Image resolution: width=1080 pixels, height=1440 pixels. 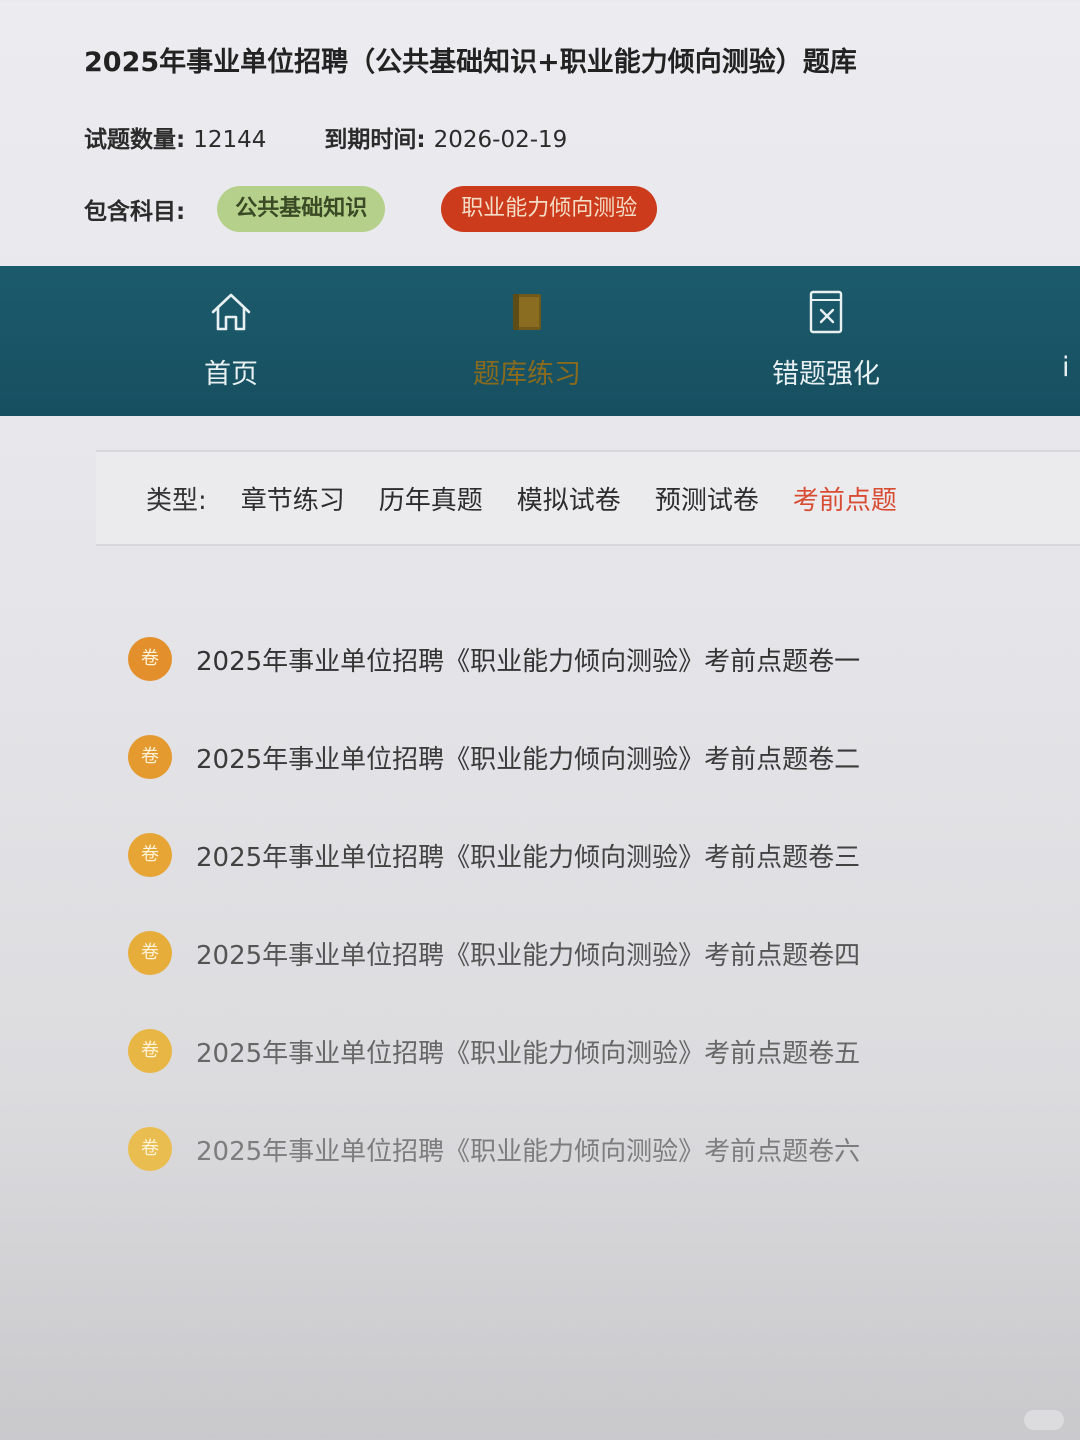 I want to click on paper-title: 2025年事业单位招聘《职业能力倾向测验》考前点题卷六, so click(x=528, y=1149).